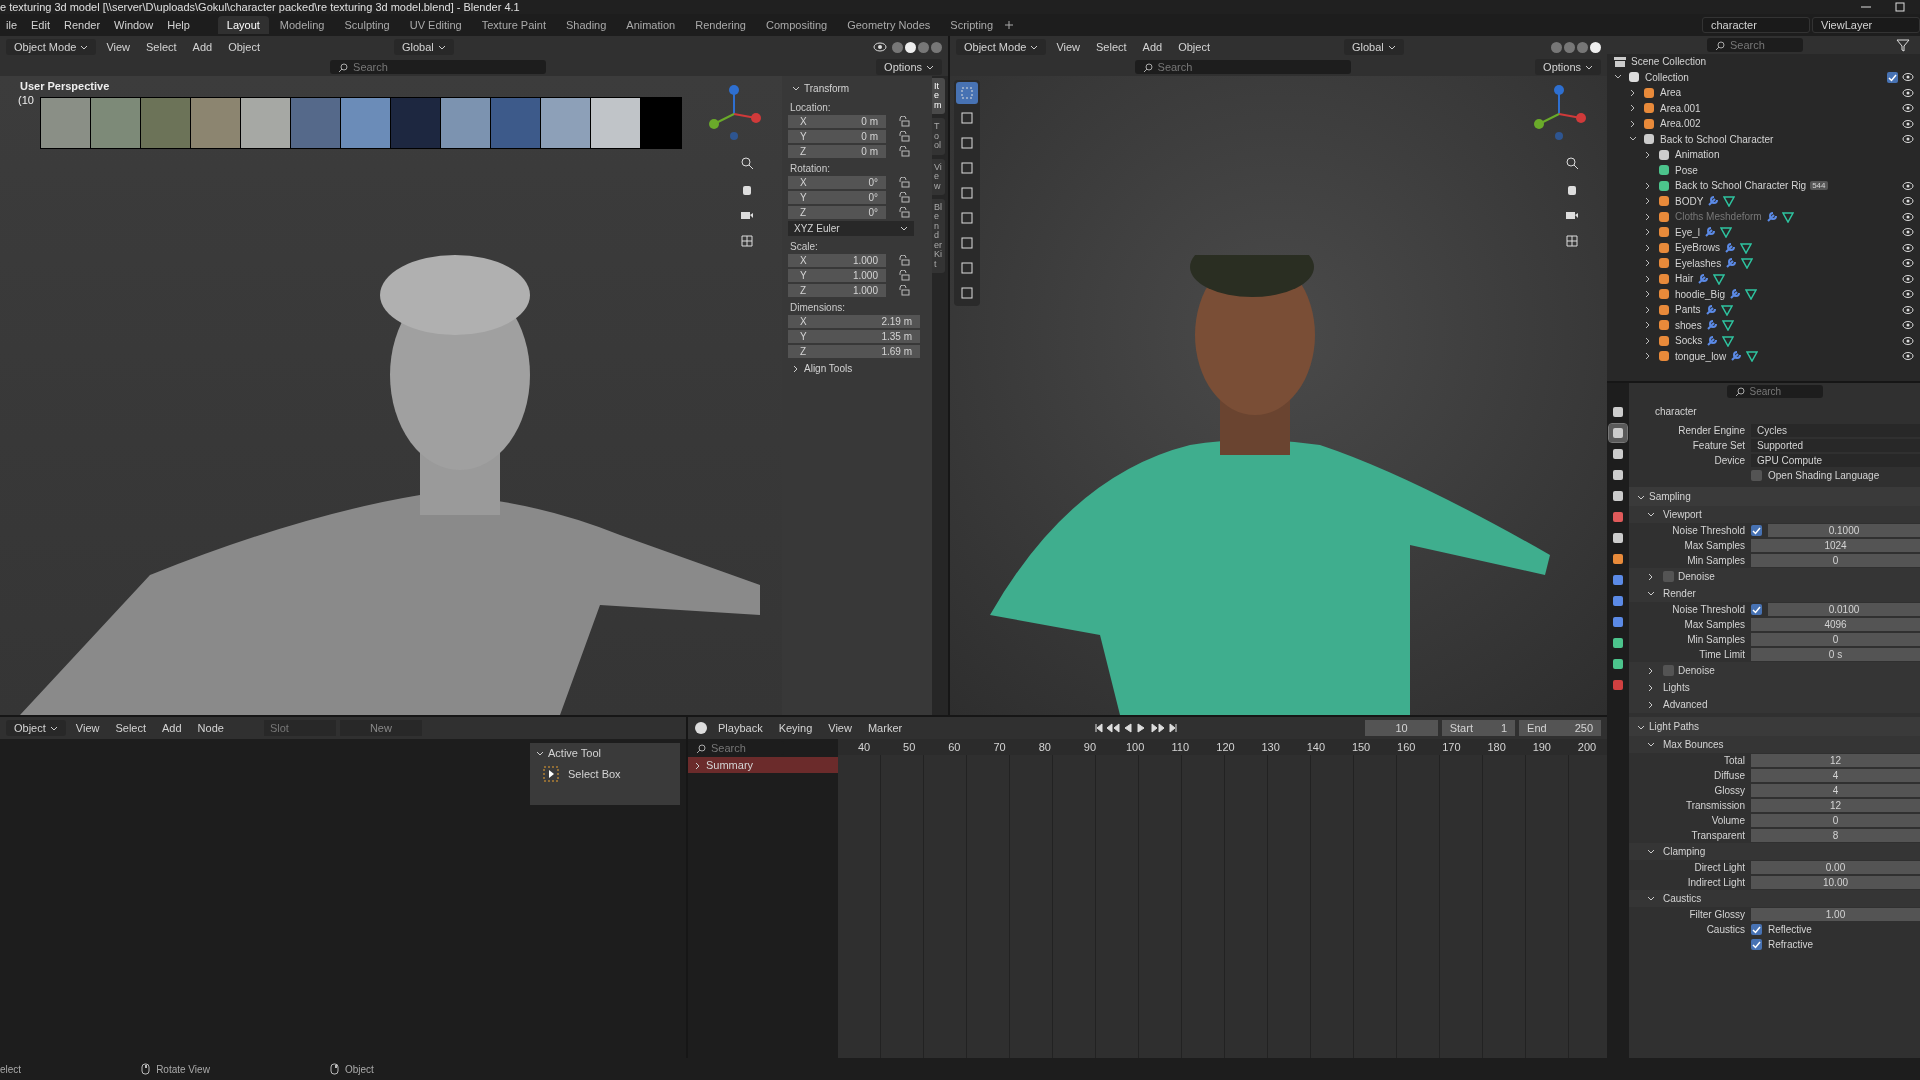 This screenshot has width=1920, height=1080. I want to click on outliner-item: Back to School Character Rig, so click(1741, 186).